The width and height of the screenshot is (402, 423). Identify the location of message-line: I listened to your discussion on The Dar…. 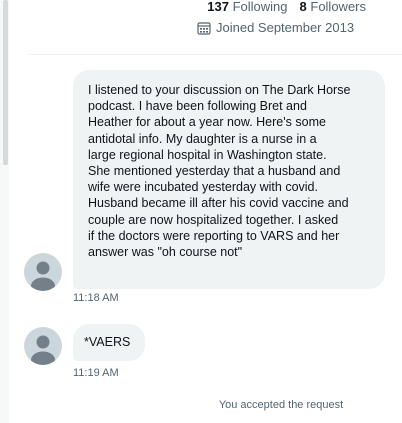
(219, 90).